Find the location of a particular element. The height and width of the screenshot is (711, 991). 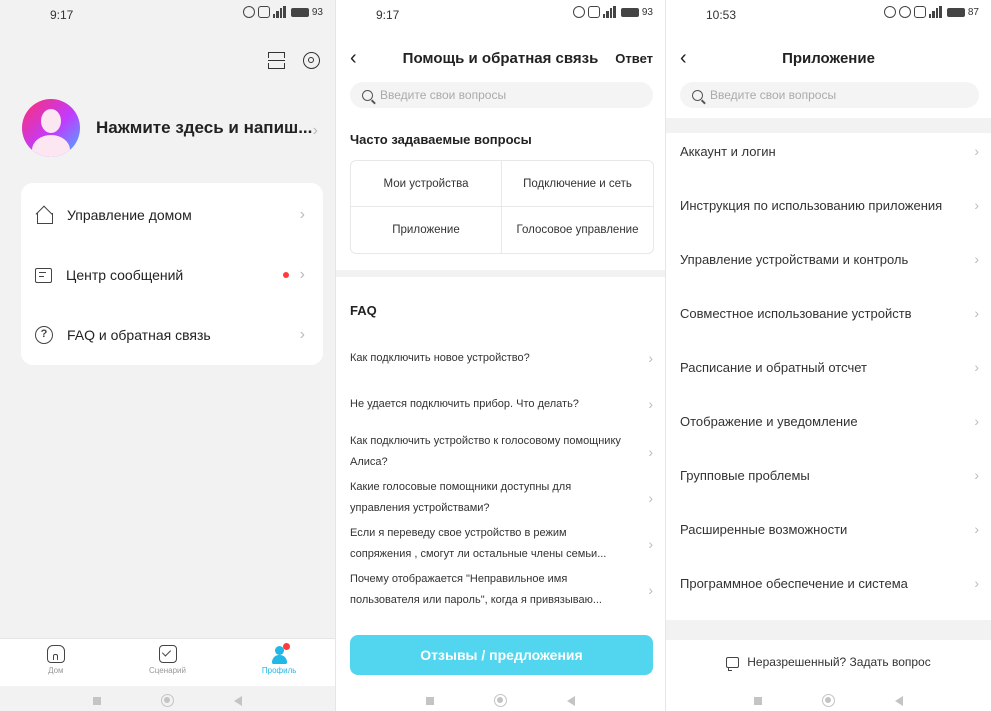

menu-item-home-management: Управление домом › is located at coordinates (172, 215).